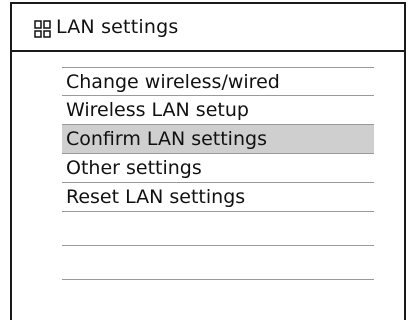  I want to click on menu-item-reset-lan-settings: Reset LAN settings, so click(218, 197).